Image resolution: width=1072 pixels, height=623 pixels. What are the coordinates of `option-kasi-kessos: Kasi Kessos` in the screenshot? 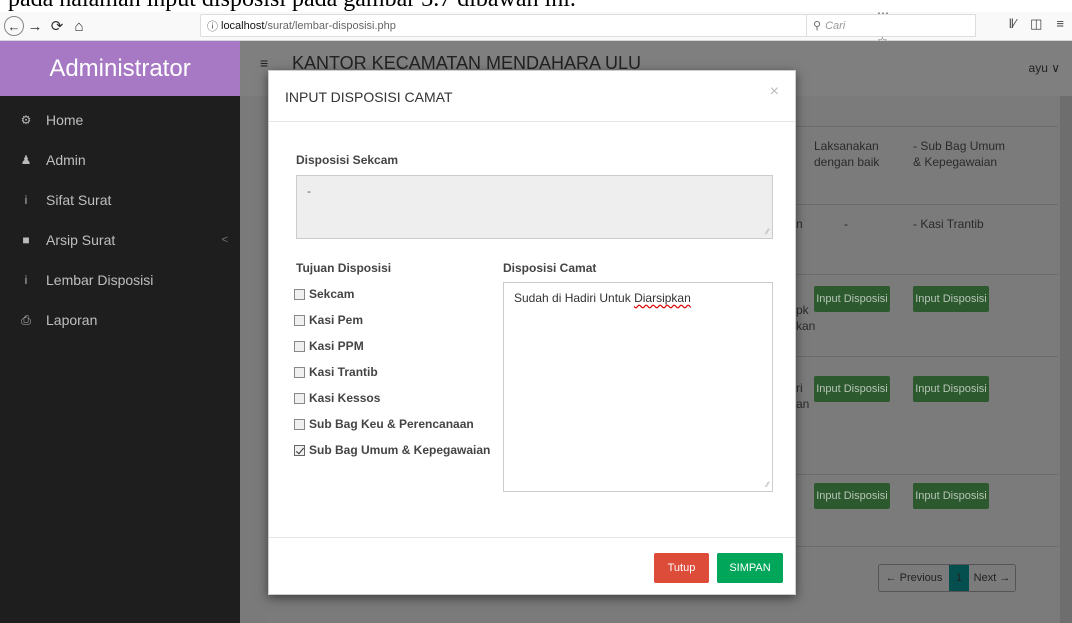 It's located at (337, 398).